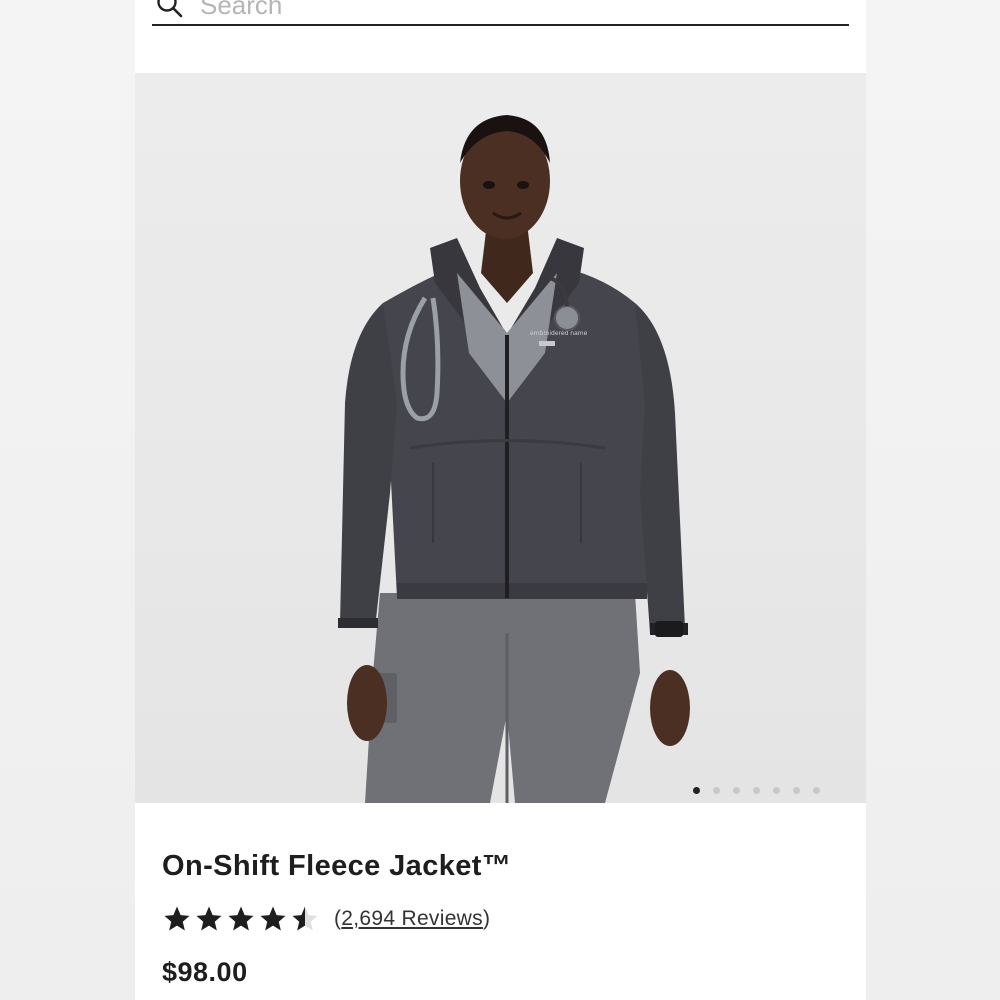 The height and width of the screenshot is (1000, 1000). I want to click on search-bar, so click(500, 13).